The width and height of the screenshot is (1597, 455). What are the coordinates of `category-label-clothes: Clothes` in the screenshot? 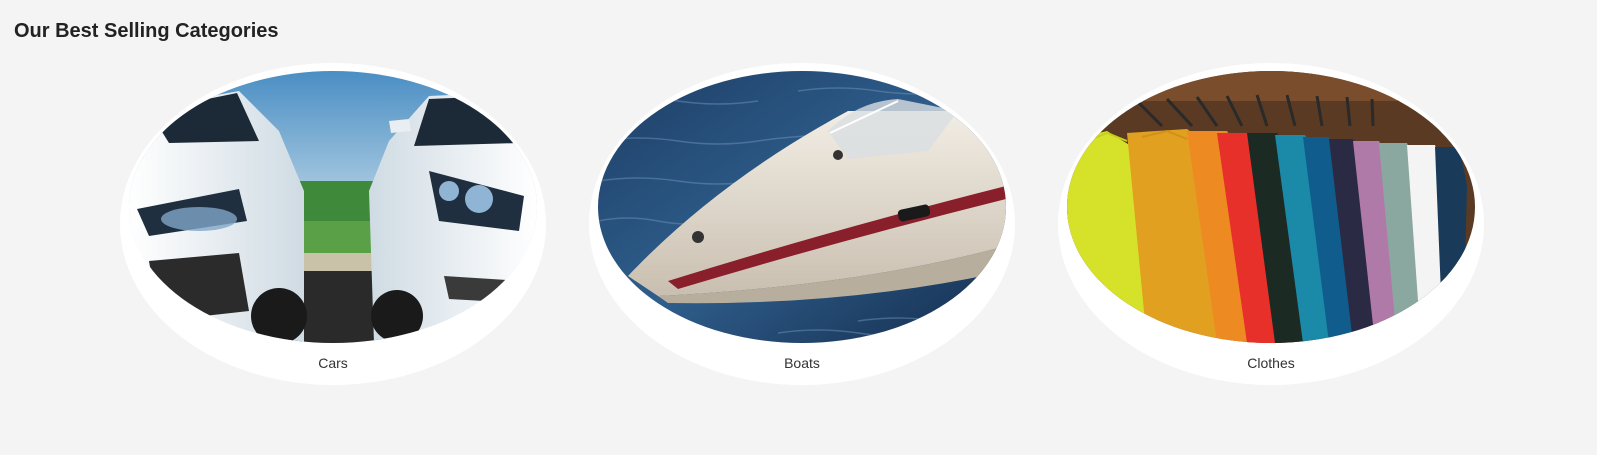 It's located at (1271, 363).